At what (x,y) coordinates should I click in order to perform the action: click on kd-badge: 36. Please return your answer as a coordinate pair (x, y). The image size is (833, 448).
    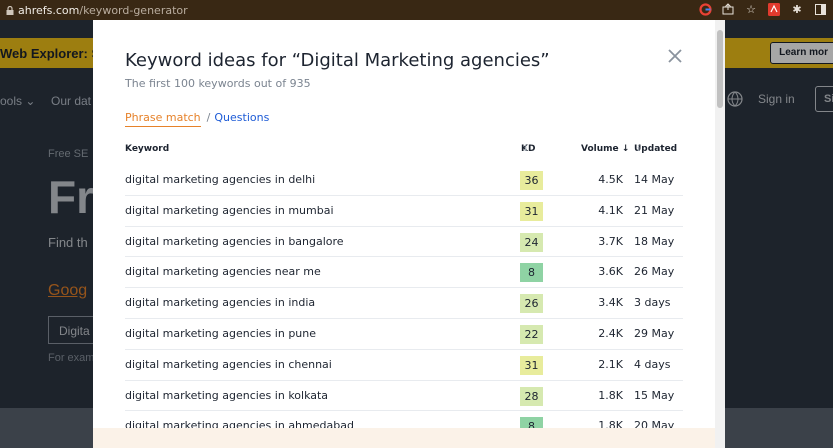
    Looking at the image, I should click on (531, 180).